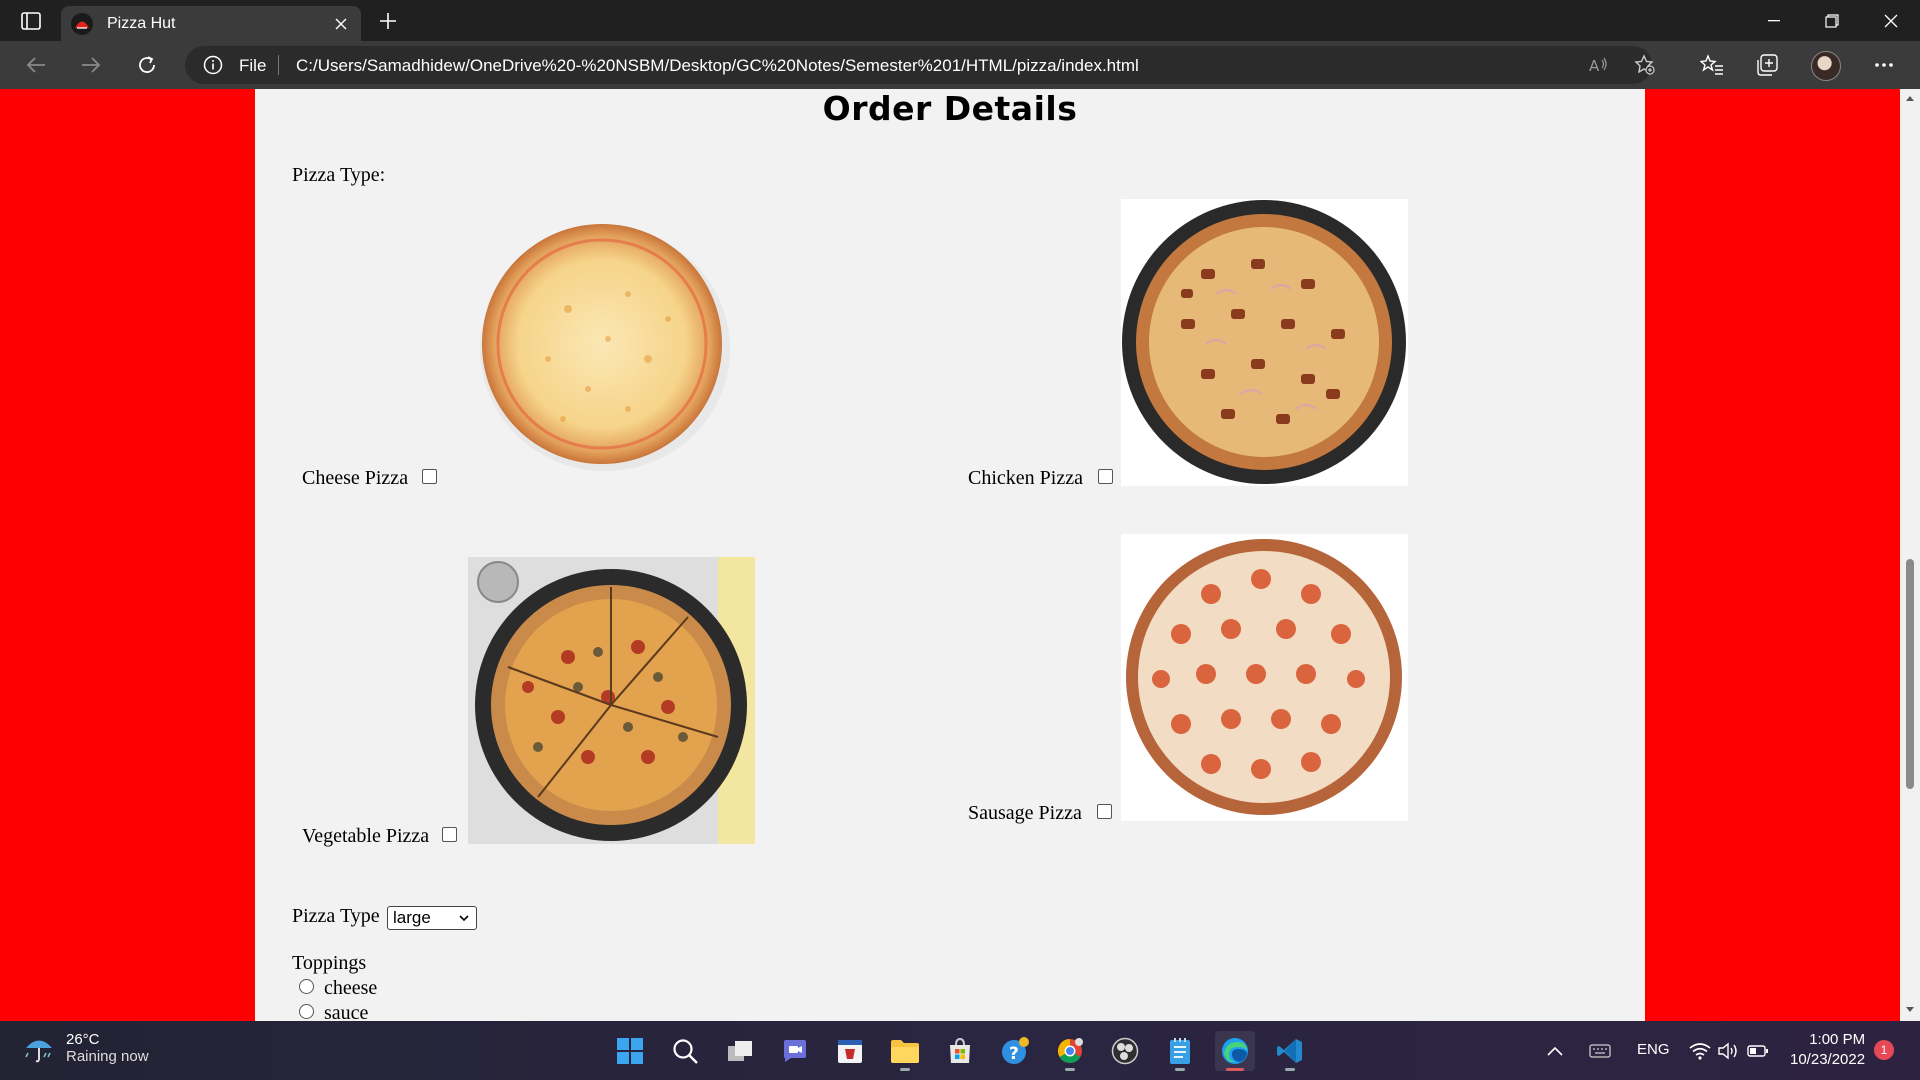 This screenshot has width=1920, height=1080. What do you see at coordinates (339, 175) in the screenshot?
I see `pizza-type-label: Pizza Type:` at bounding box center [339, 175].